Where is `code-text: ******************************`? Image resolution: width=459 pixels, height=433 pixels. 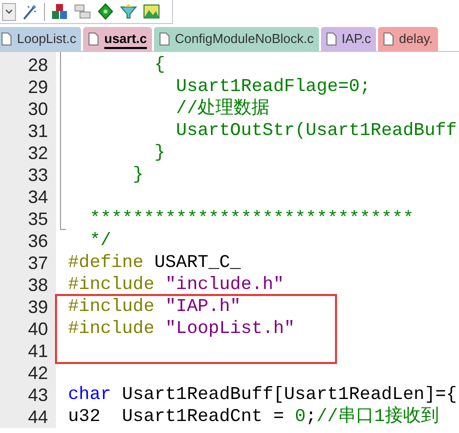
code-text: ****************************** is located at coordinates (251, 219).